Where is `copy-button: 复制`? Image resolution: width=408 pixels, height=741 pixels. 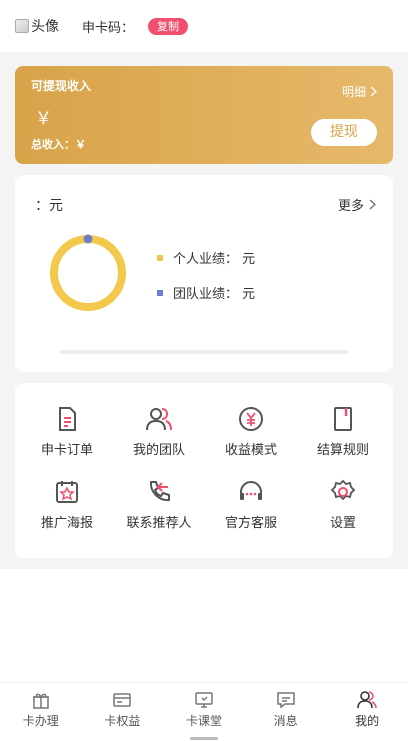
copy-button: 复制 is located at coordinates (168, 26).